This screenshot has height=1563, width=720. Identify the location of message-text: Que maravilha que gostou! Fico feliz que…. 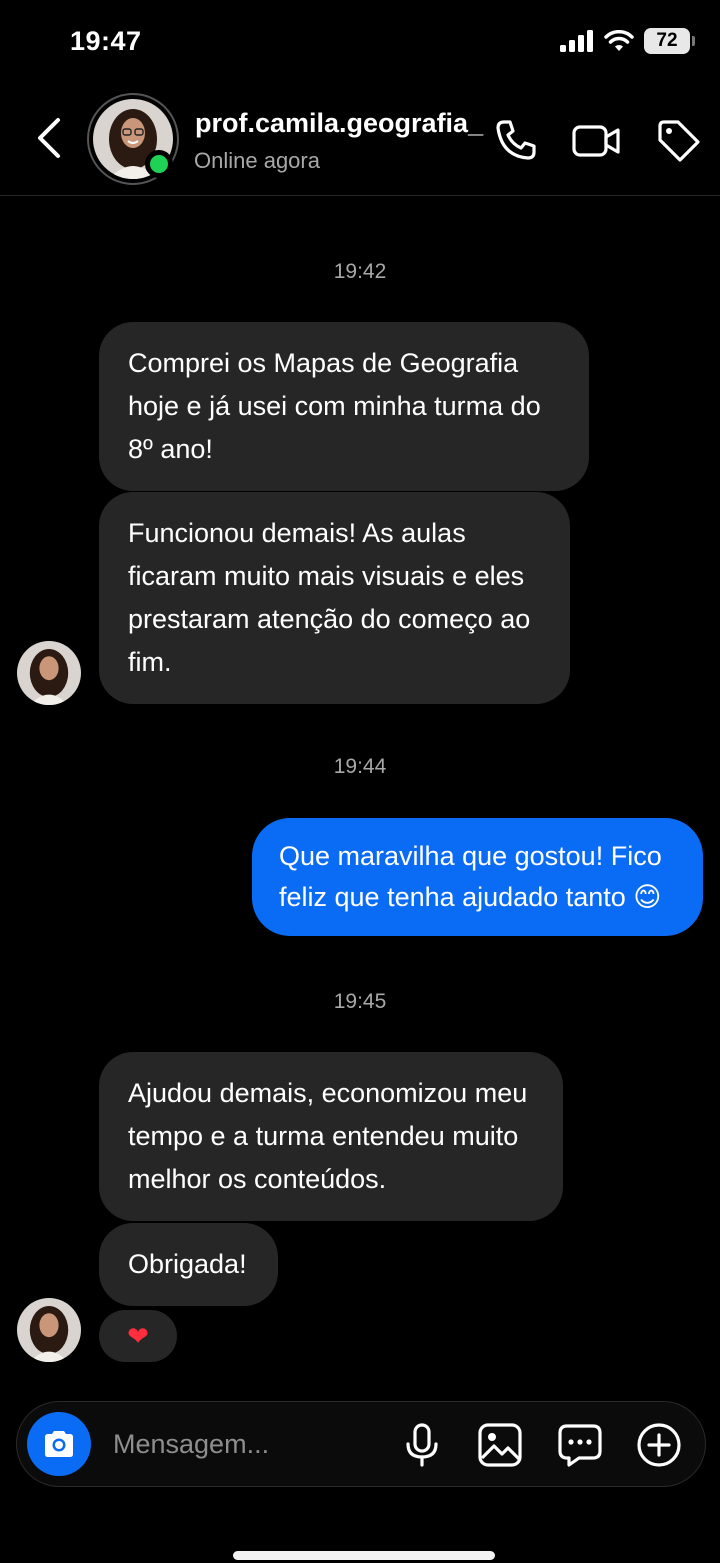
(470, 876).